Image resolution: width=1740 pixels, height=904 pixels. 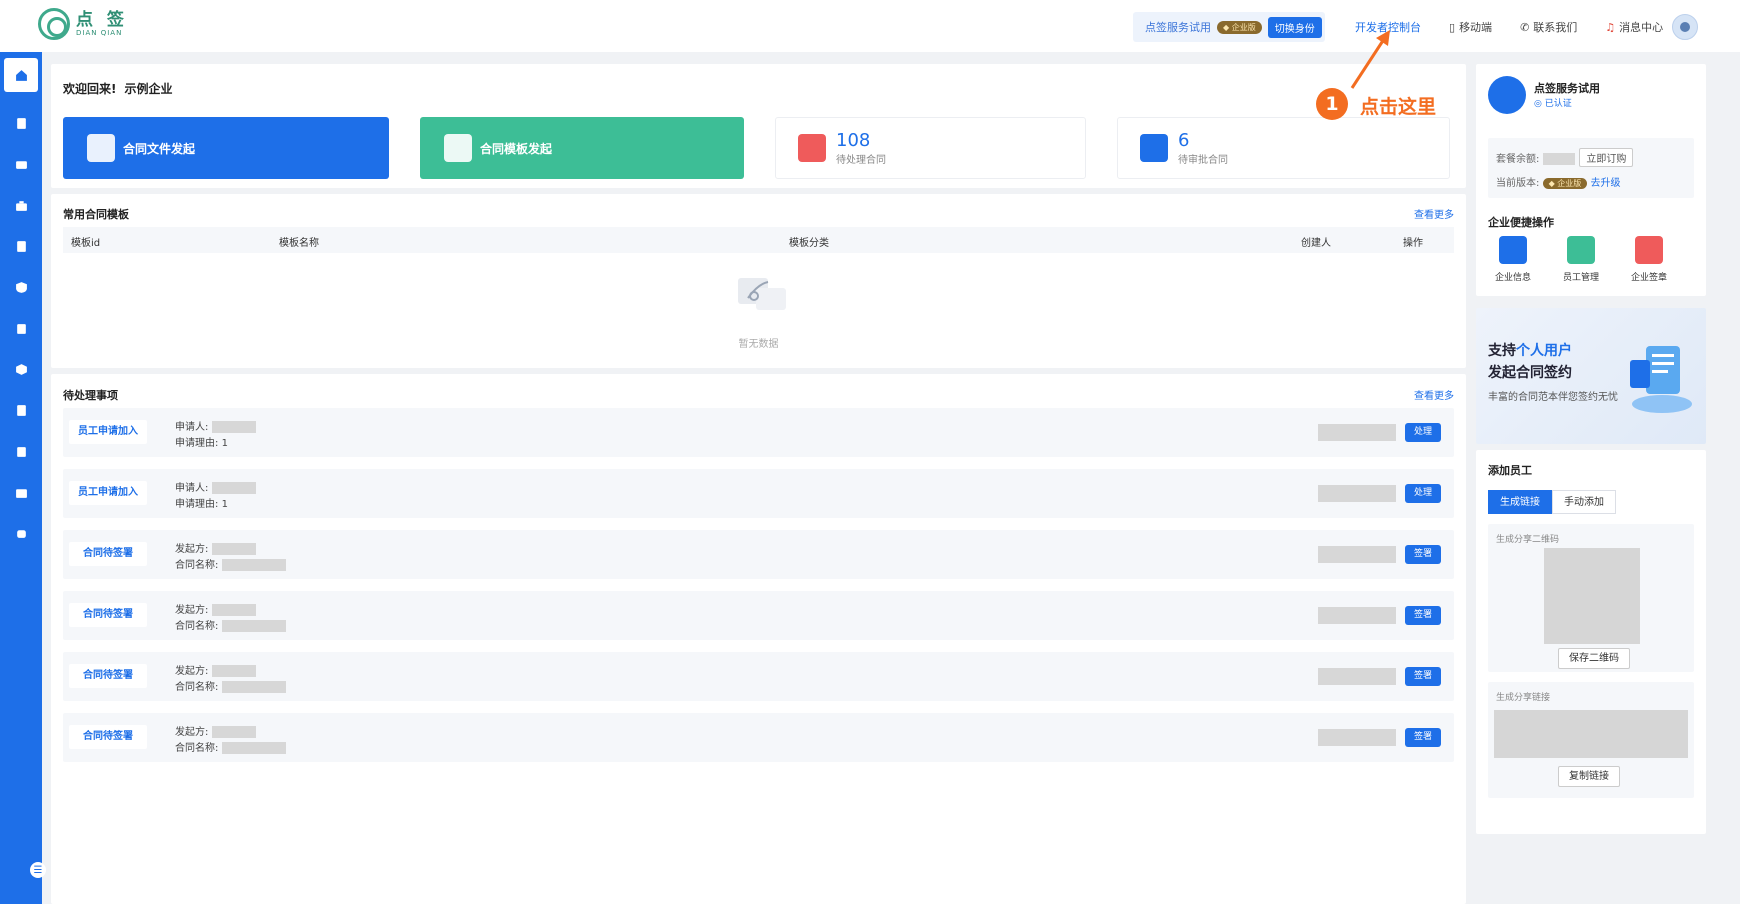 I want to click on tab-manual-add: 手动添加, so click(x=1584, y=502).